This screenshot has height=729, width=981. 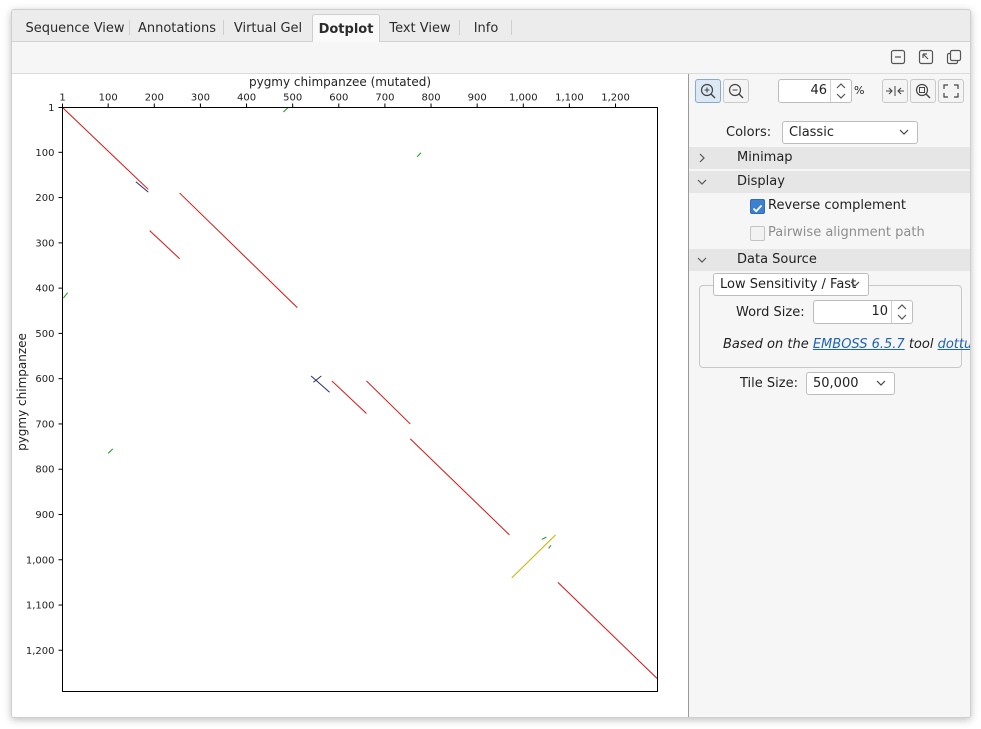 I want to click on section-minimap: Minimap, so click(x=829, y=158).